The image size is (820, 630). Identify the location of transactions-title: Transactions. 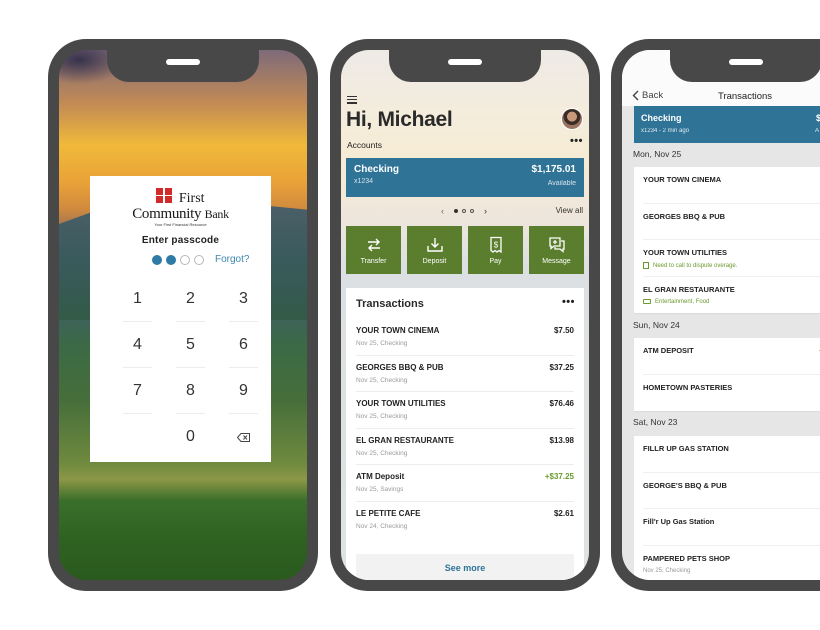
(390, 304).